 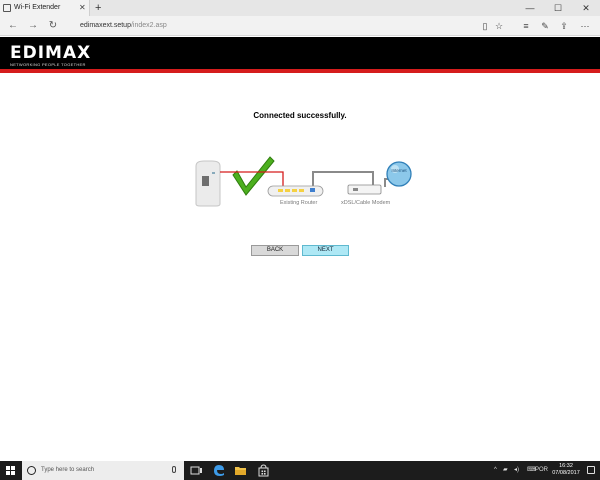 I want to click on url-path: /index2.asp, so click(x=148, y=25).